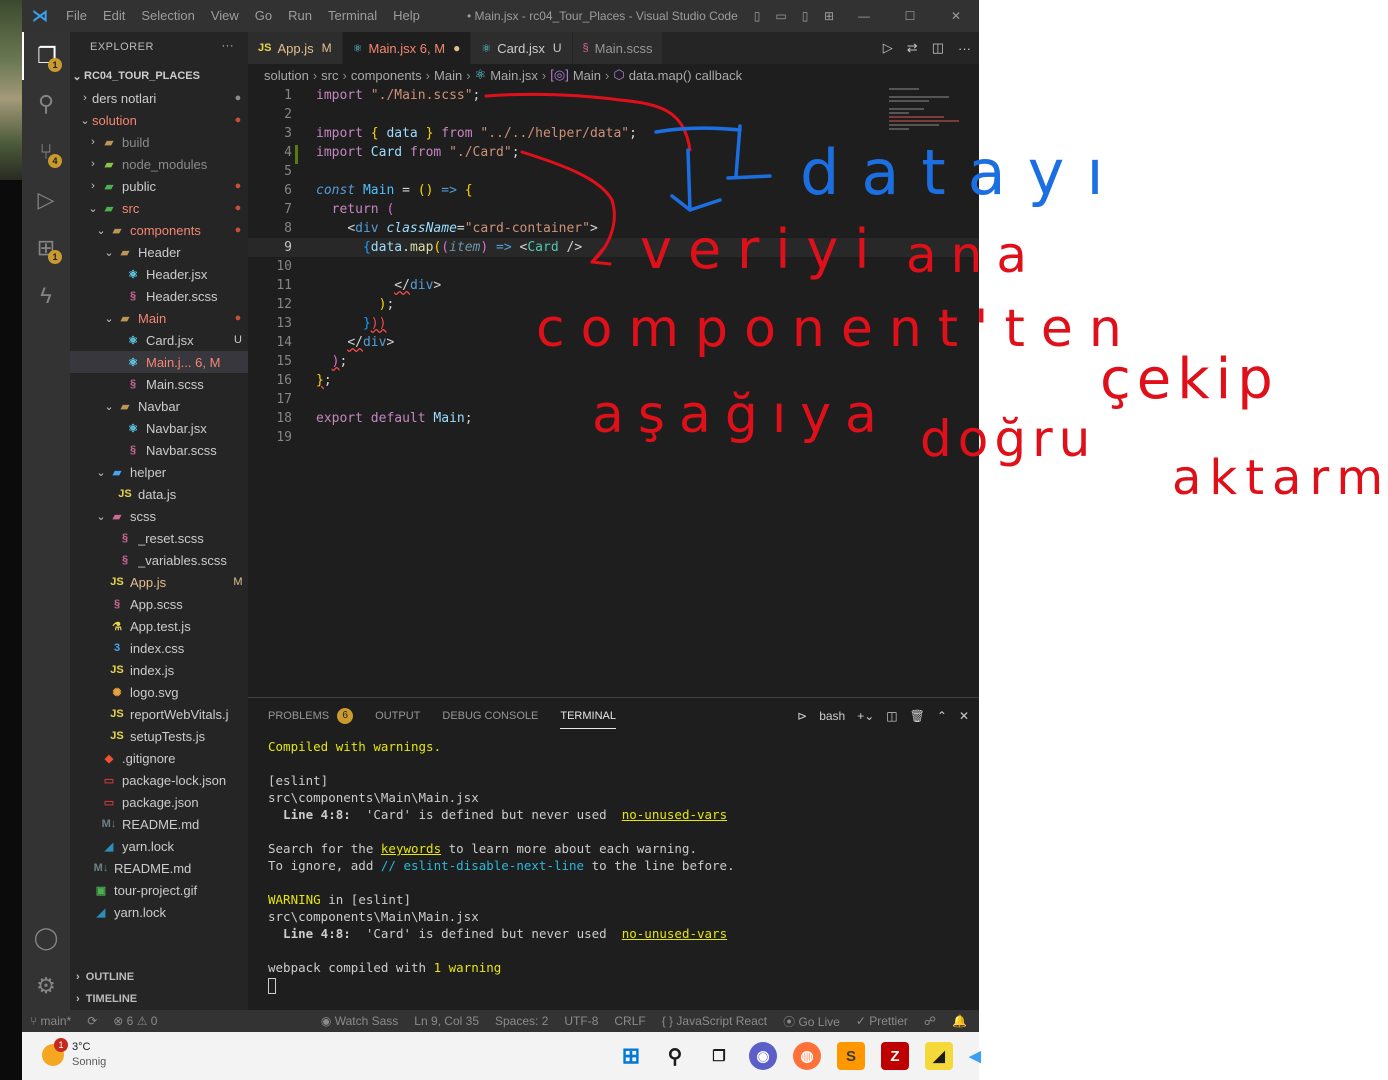 The width and height of the screenshot is (1388, 1080). I want to click on tree-item-file-logo-svg: ✺ logo.svg, so click(159, 692).